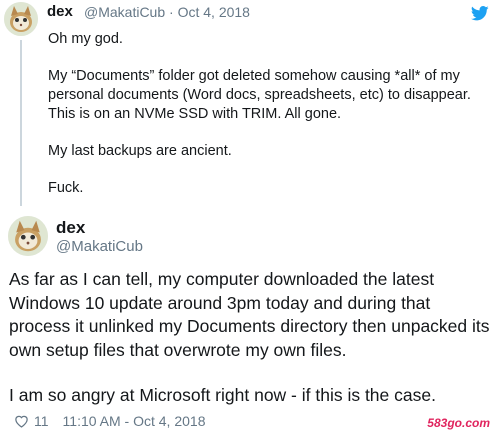 This screenshot has height=439, width=498. I want to click on tweet-paragraph: My last backups are ancient., so click(140, 151).